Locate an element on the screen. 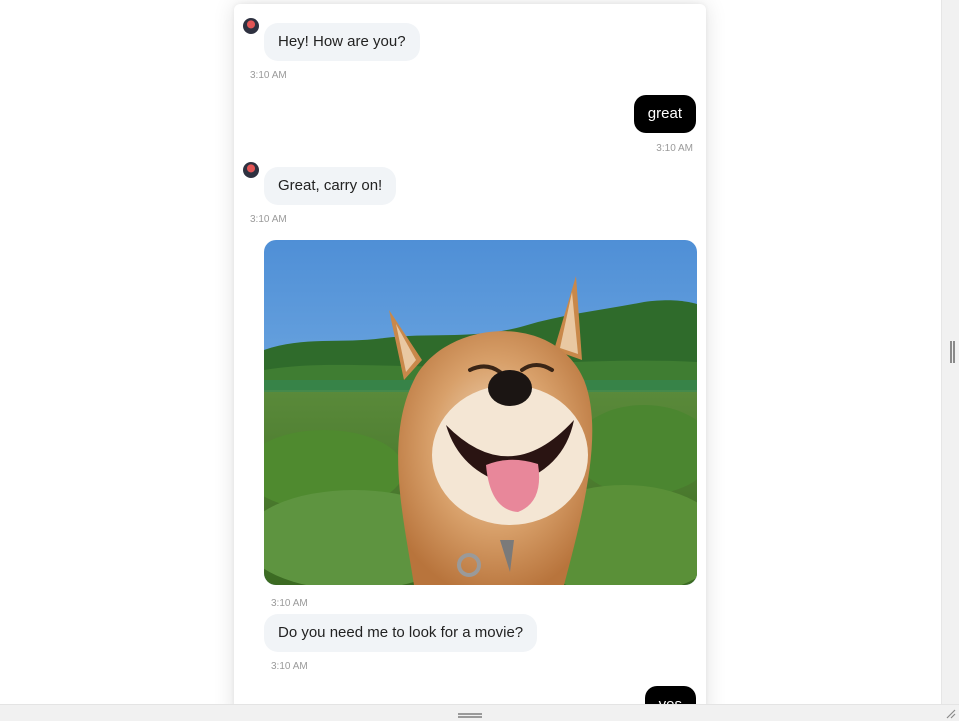  vertical-grip-icon is located at coordinates (951, 352).